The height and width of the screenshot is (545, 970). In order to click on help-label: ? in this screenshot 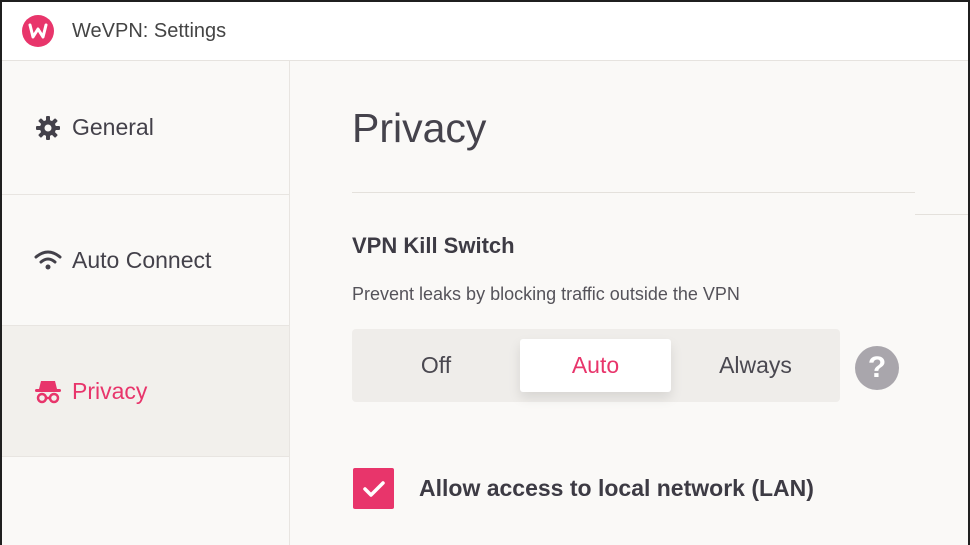, I will do `click(877, 367)`.